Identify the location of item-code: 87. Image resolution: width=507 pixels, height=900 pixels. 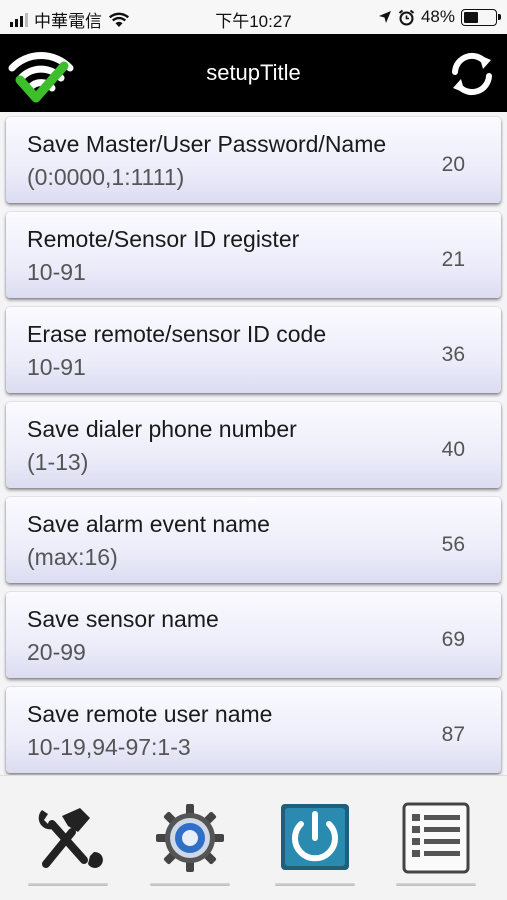
(453, 734).